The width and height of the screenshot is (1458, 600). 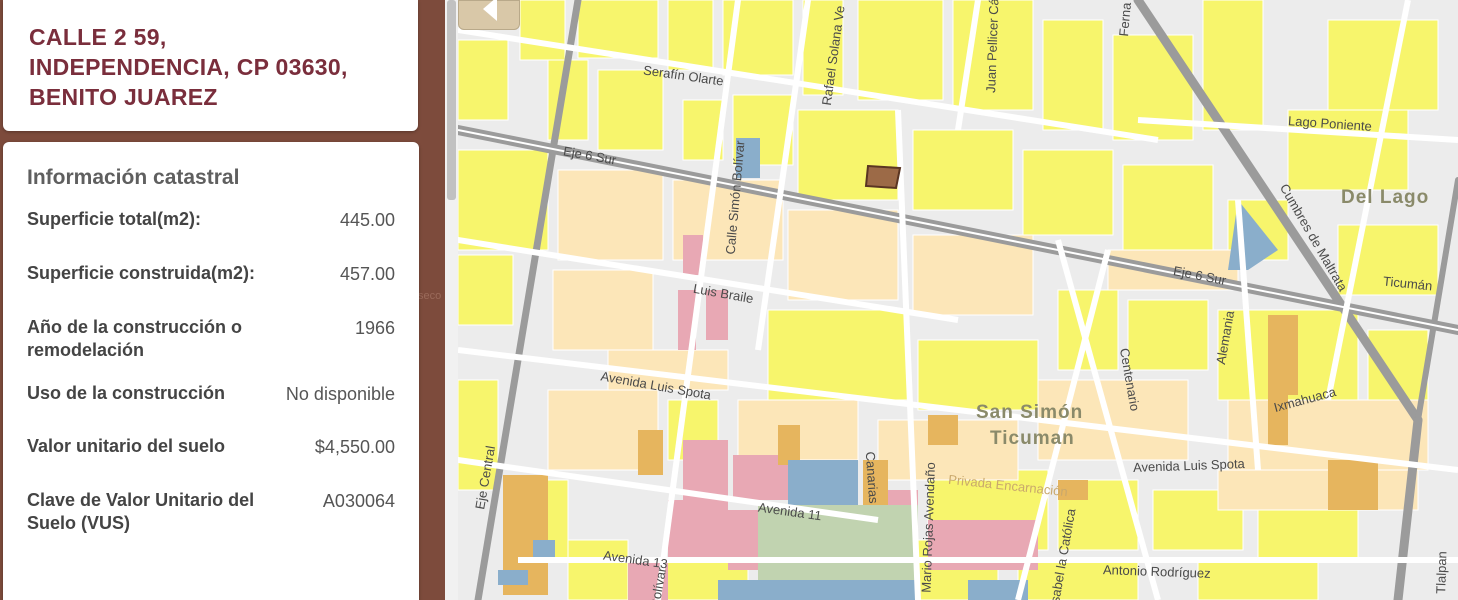 What do you see at coordinates (126, 446) in the screenshot?
I see `info-label: Valor unitario del suelo` at bounding box center [126, 446].